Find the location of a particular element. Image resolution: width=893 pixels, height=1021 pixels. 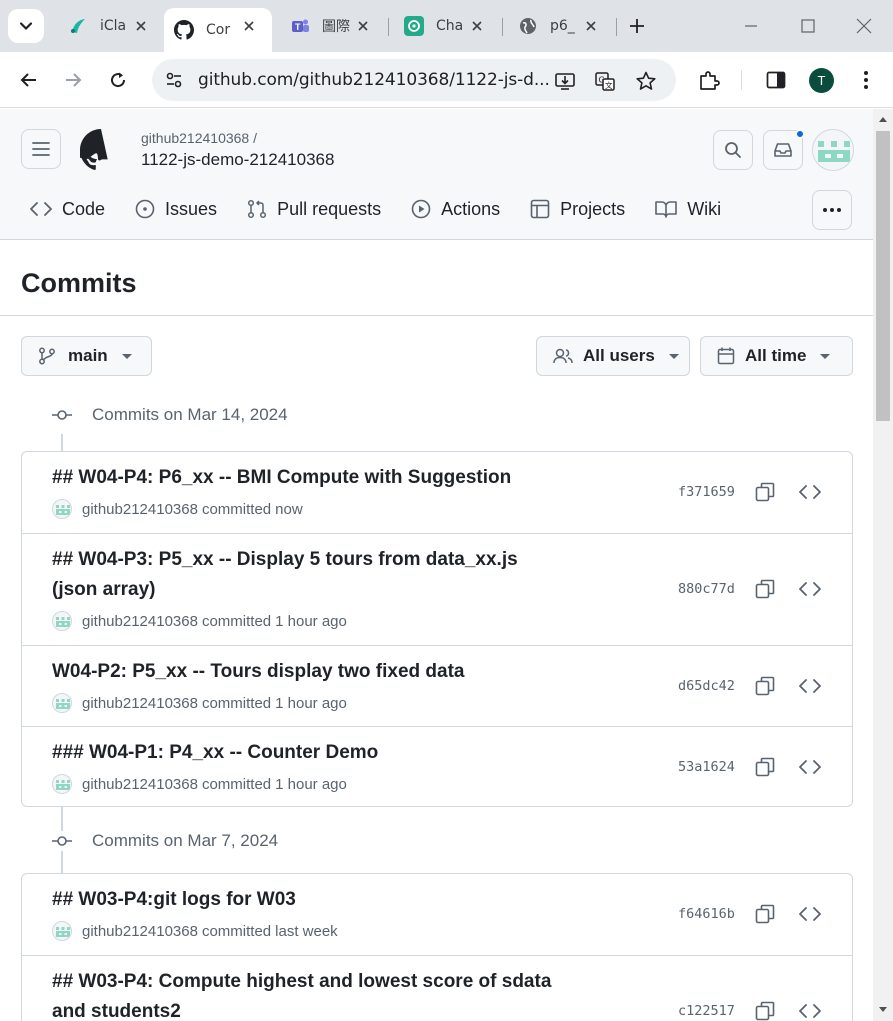

minimize-icon is located at coordinates (751, 26).